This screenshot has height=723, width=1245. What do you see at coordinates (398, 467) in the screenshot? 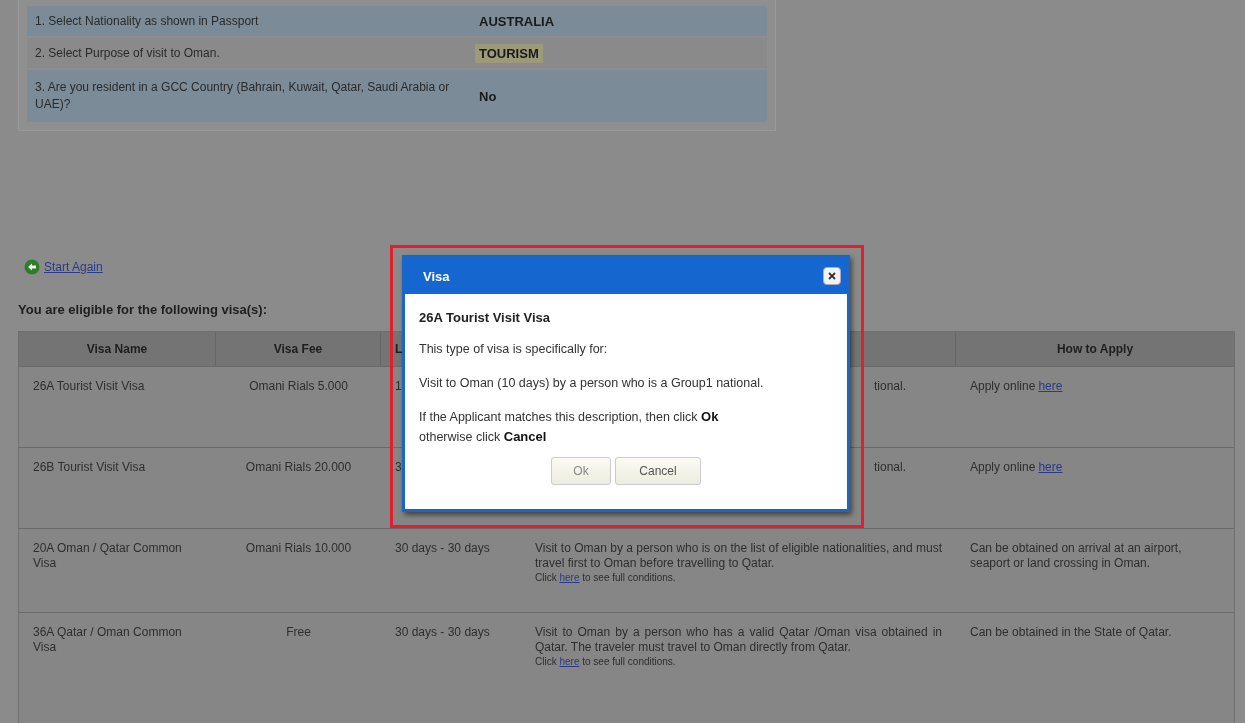
I see `table-cell: 3` at bounding box center [398, 467].